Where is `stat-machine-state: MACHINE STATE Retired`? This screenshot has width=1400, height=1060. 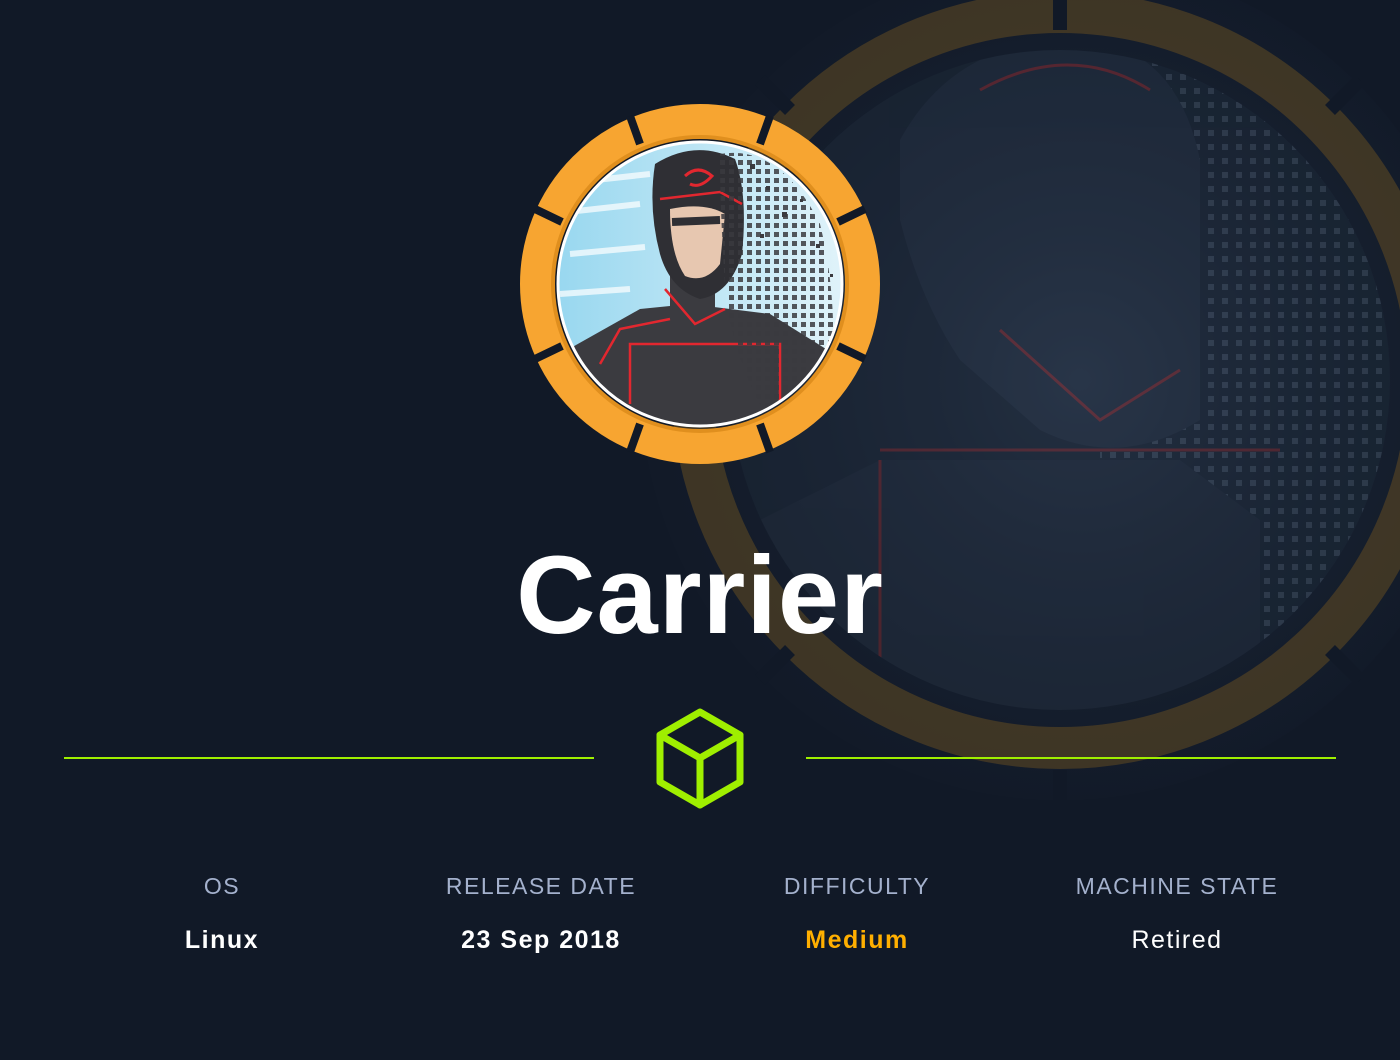 stat-machine-state: MACHINE STATE Retired is located at coordinates (1177, 913).